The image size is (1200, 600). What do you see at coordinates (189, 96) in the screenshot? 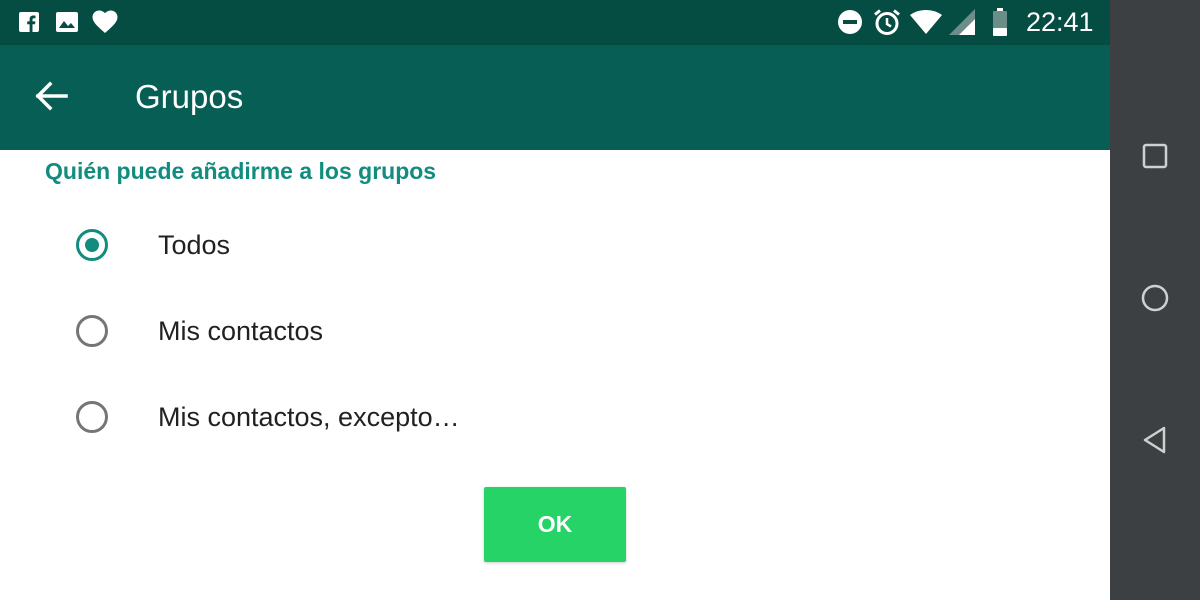
I see `page-title: Grupos` at bounding box center [189, 96].